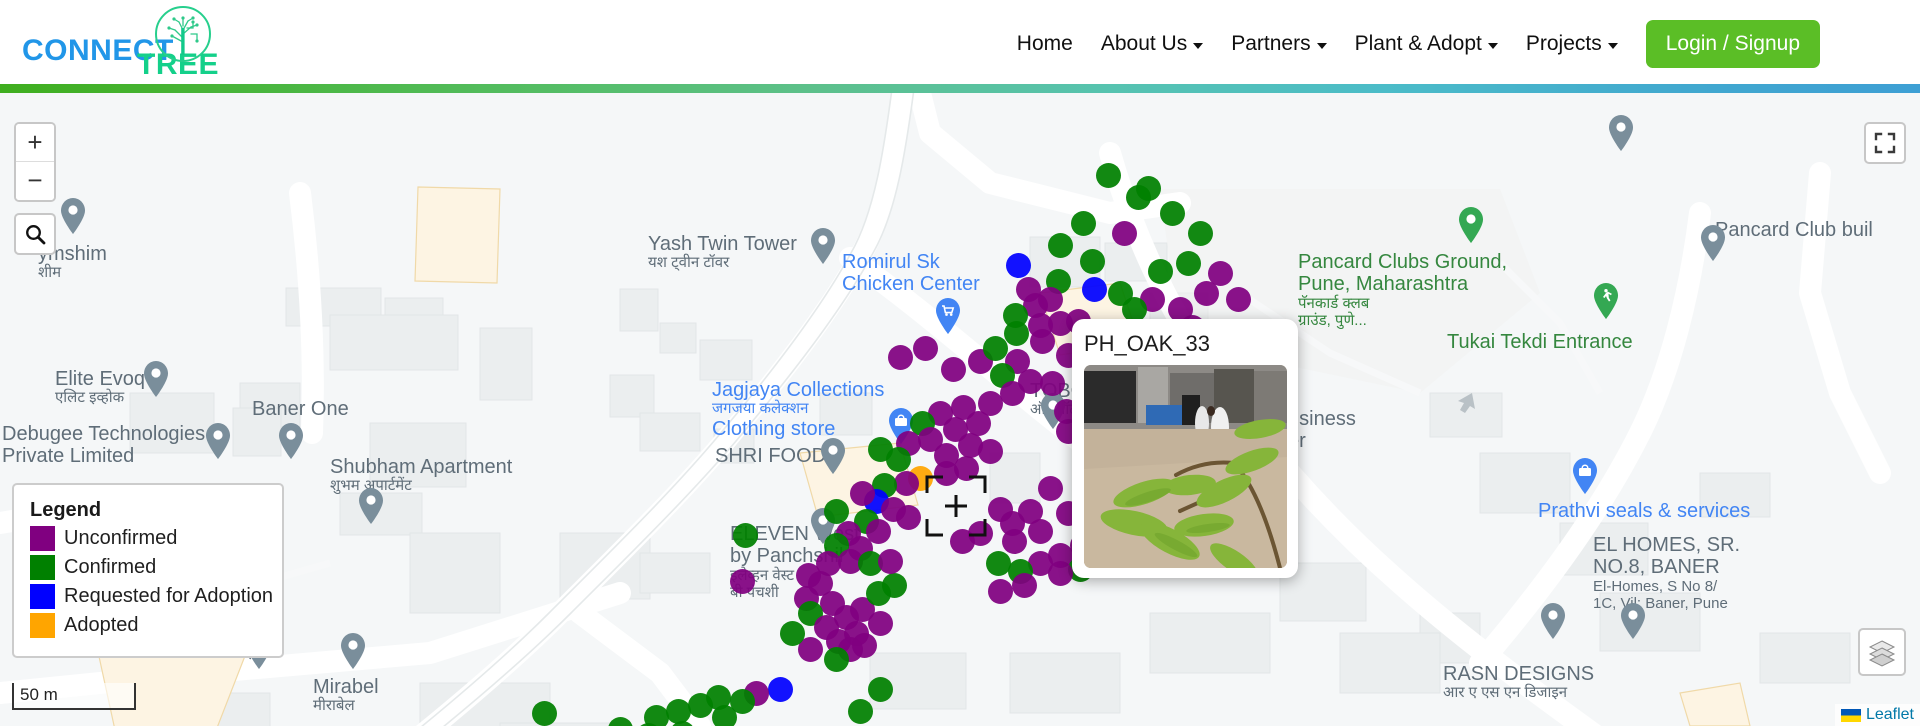 The height and width of the screenshot is (726, 1920). I want to click on map-search-button, so click(35, 234).